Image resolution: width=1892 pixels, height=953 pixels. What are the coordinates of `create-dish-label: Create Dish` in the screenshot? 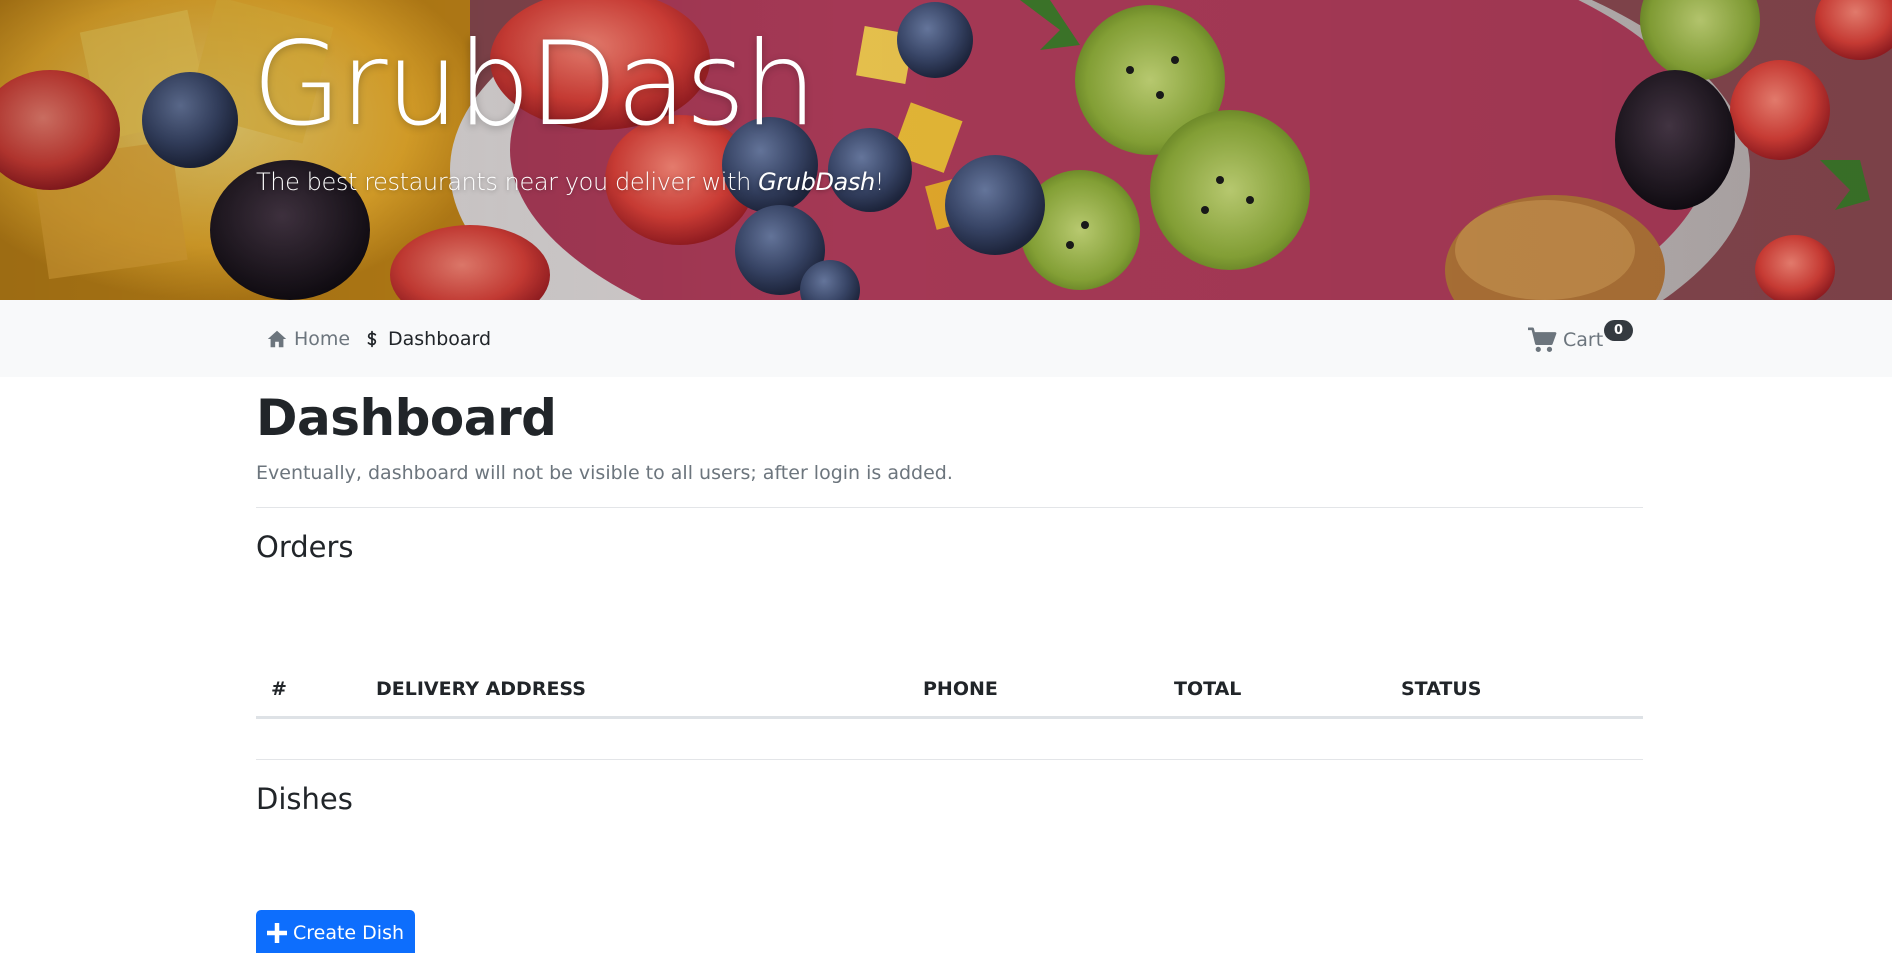 It's located at (348, 933).